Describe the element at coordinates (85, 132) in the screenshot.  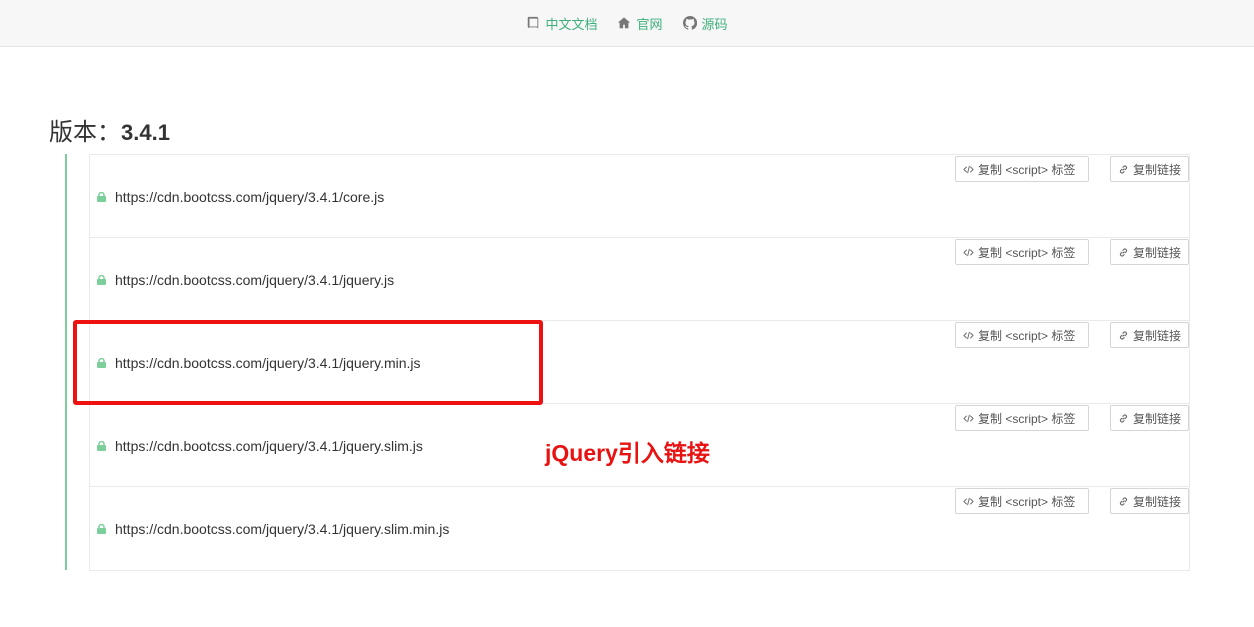
I see `version-prefix: 版本：` at that location.